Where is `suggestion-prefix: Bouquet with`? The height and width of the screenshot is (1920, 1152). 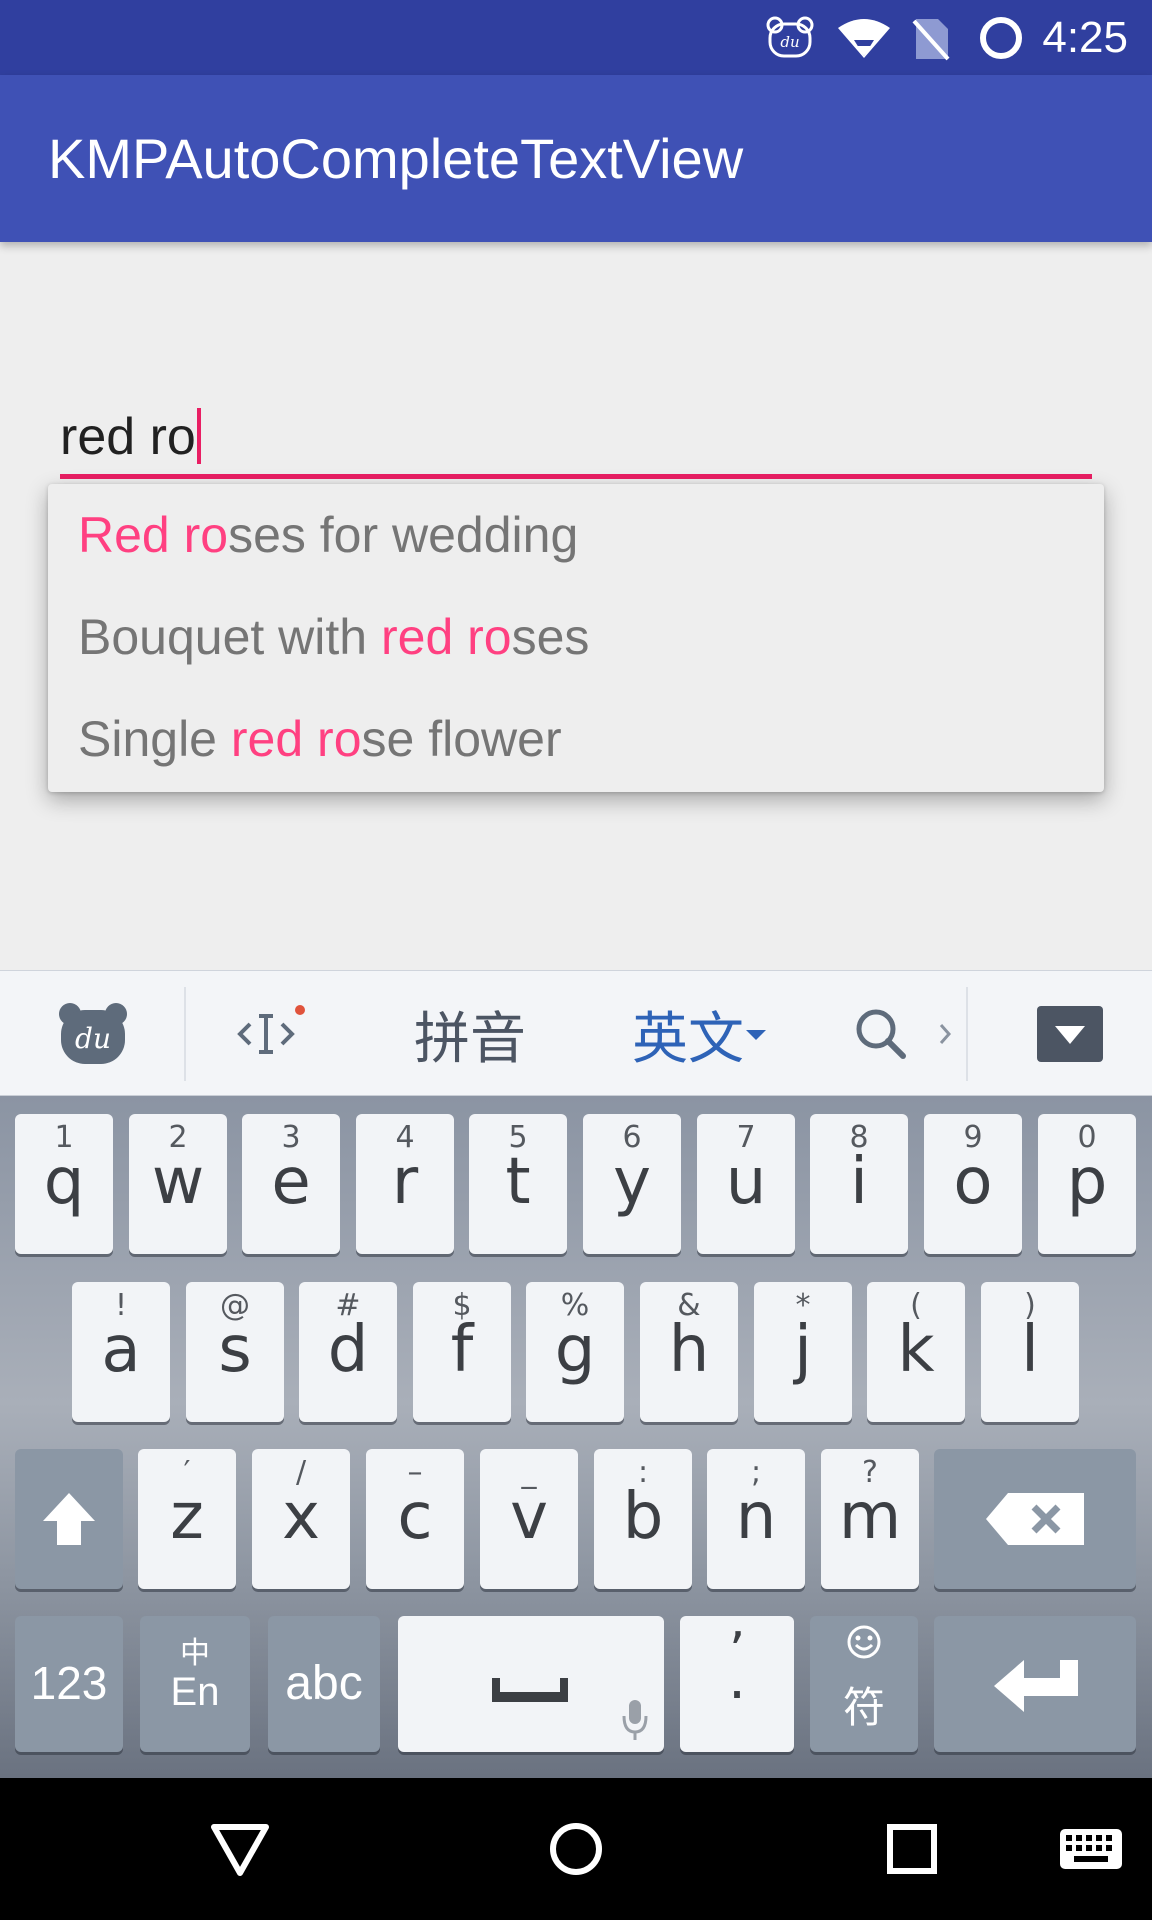 suggestion-prefix: Bouquet with is located at coordinates (229, 637).